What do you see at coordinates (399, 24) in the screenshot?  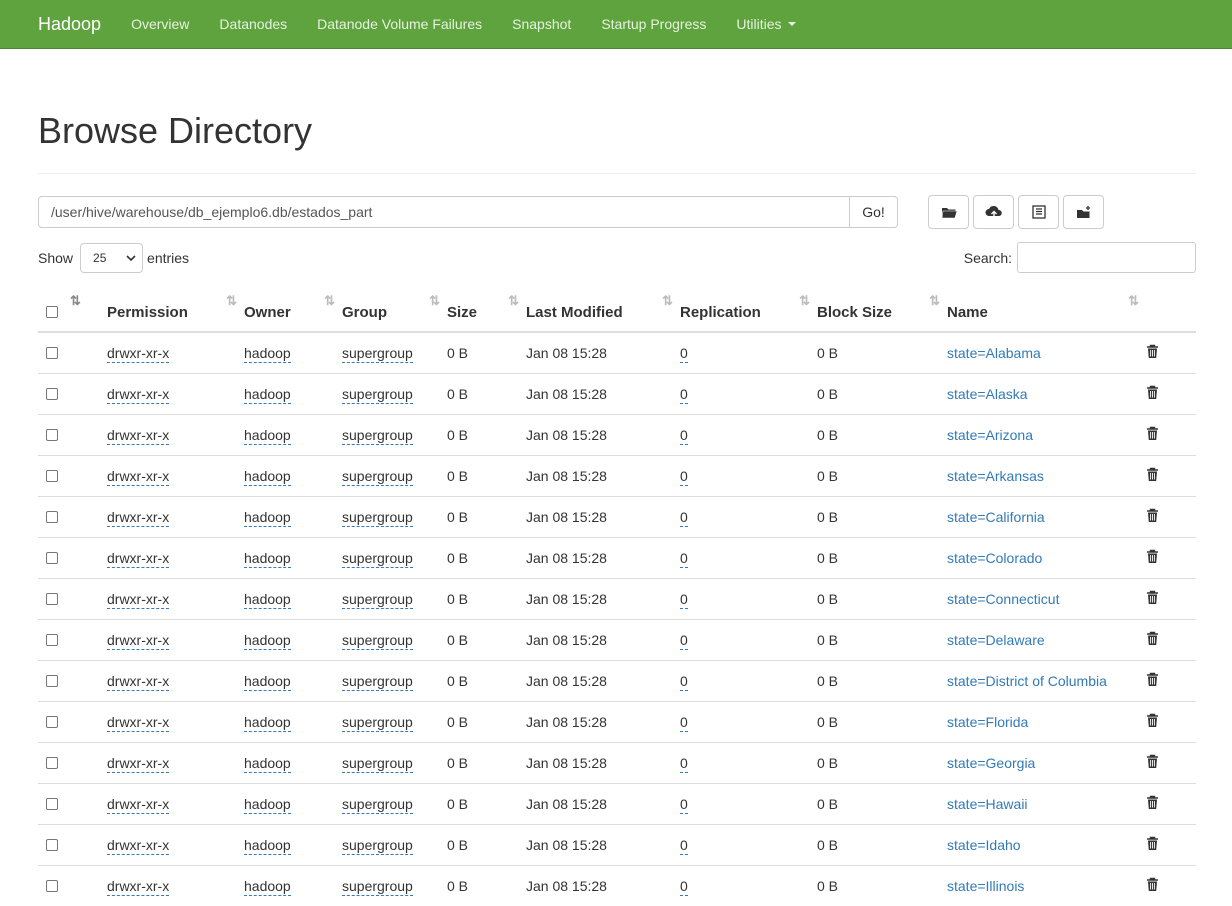 I see `nav-volume-failures: Datanode Volume Failures` at bounding box center [399, 24].